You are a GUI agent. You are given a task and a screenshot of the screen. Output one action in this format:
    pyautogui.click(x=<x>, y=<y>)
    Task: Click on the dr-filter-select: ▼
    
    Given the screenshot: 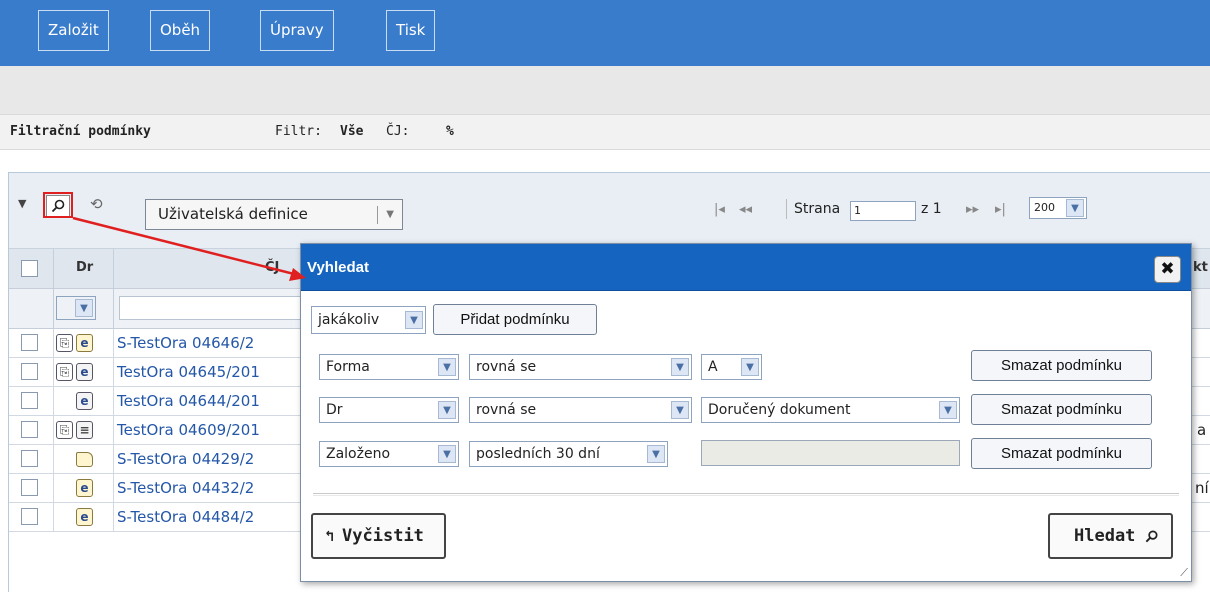 What is the action you would take?
    pyautogui.click(x=76, y=308)
    